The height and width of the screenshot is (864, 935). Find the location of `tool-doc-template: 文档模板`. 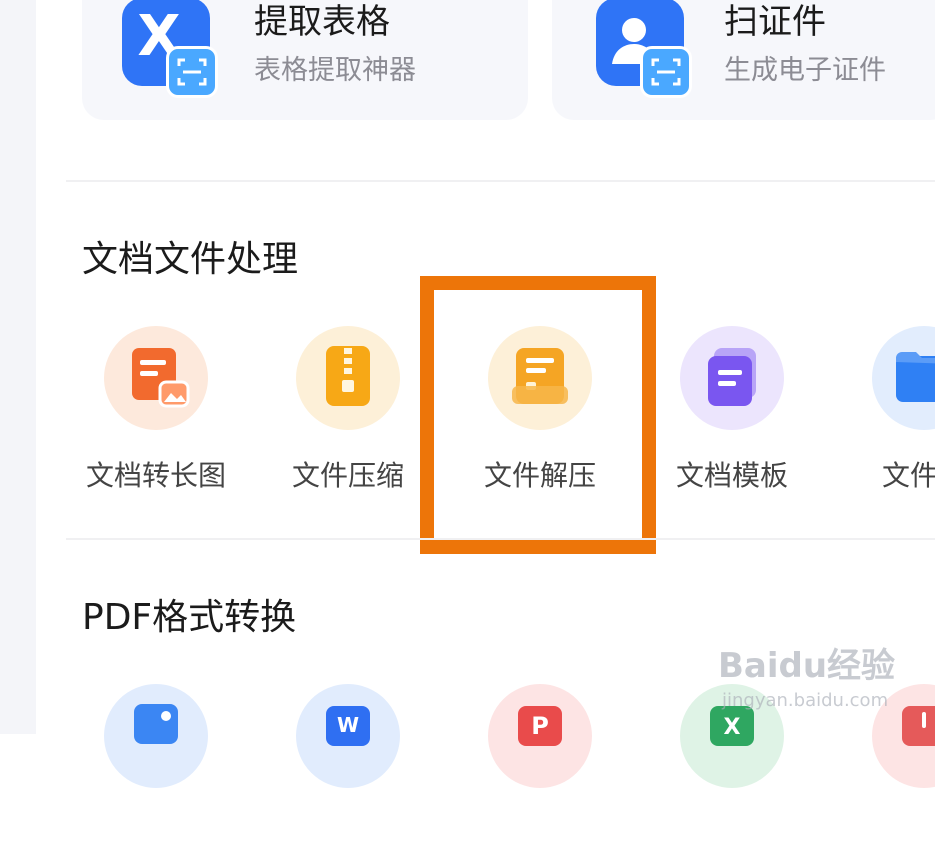

tool-doc-template: 文档模板 is located at coordinates (730, 416).